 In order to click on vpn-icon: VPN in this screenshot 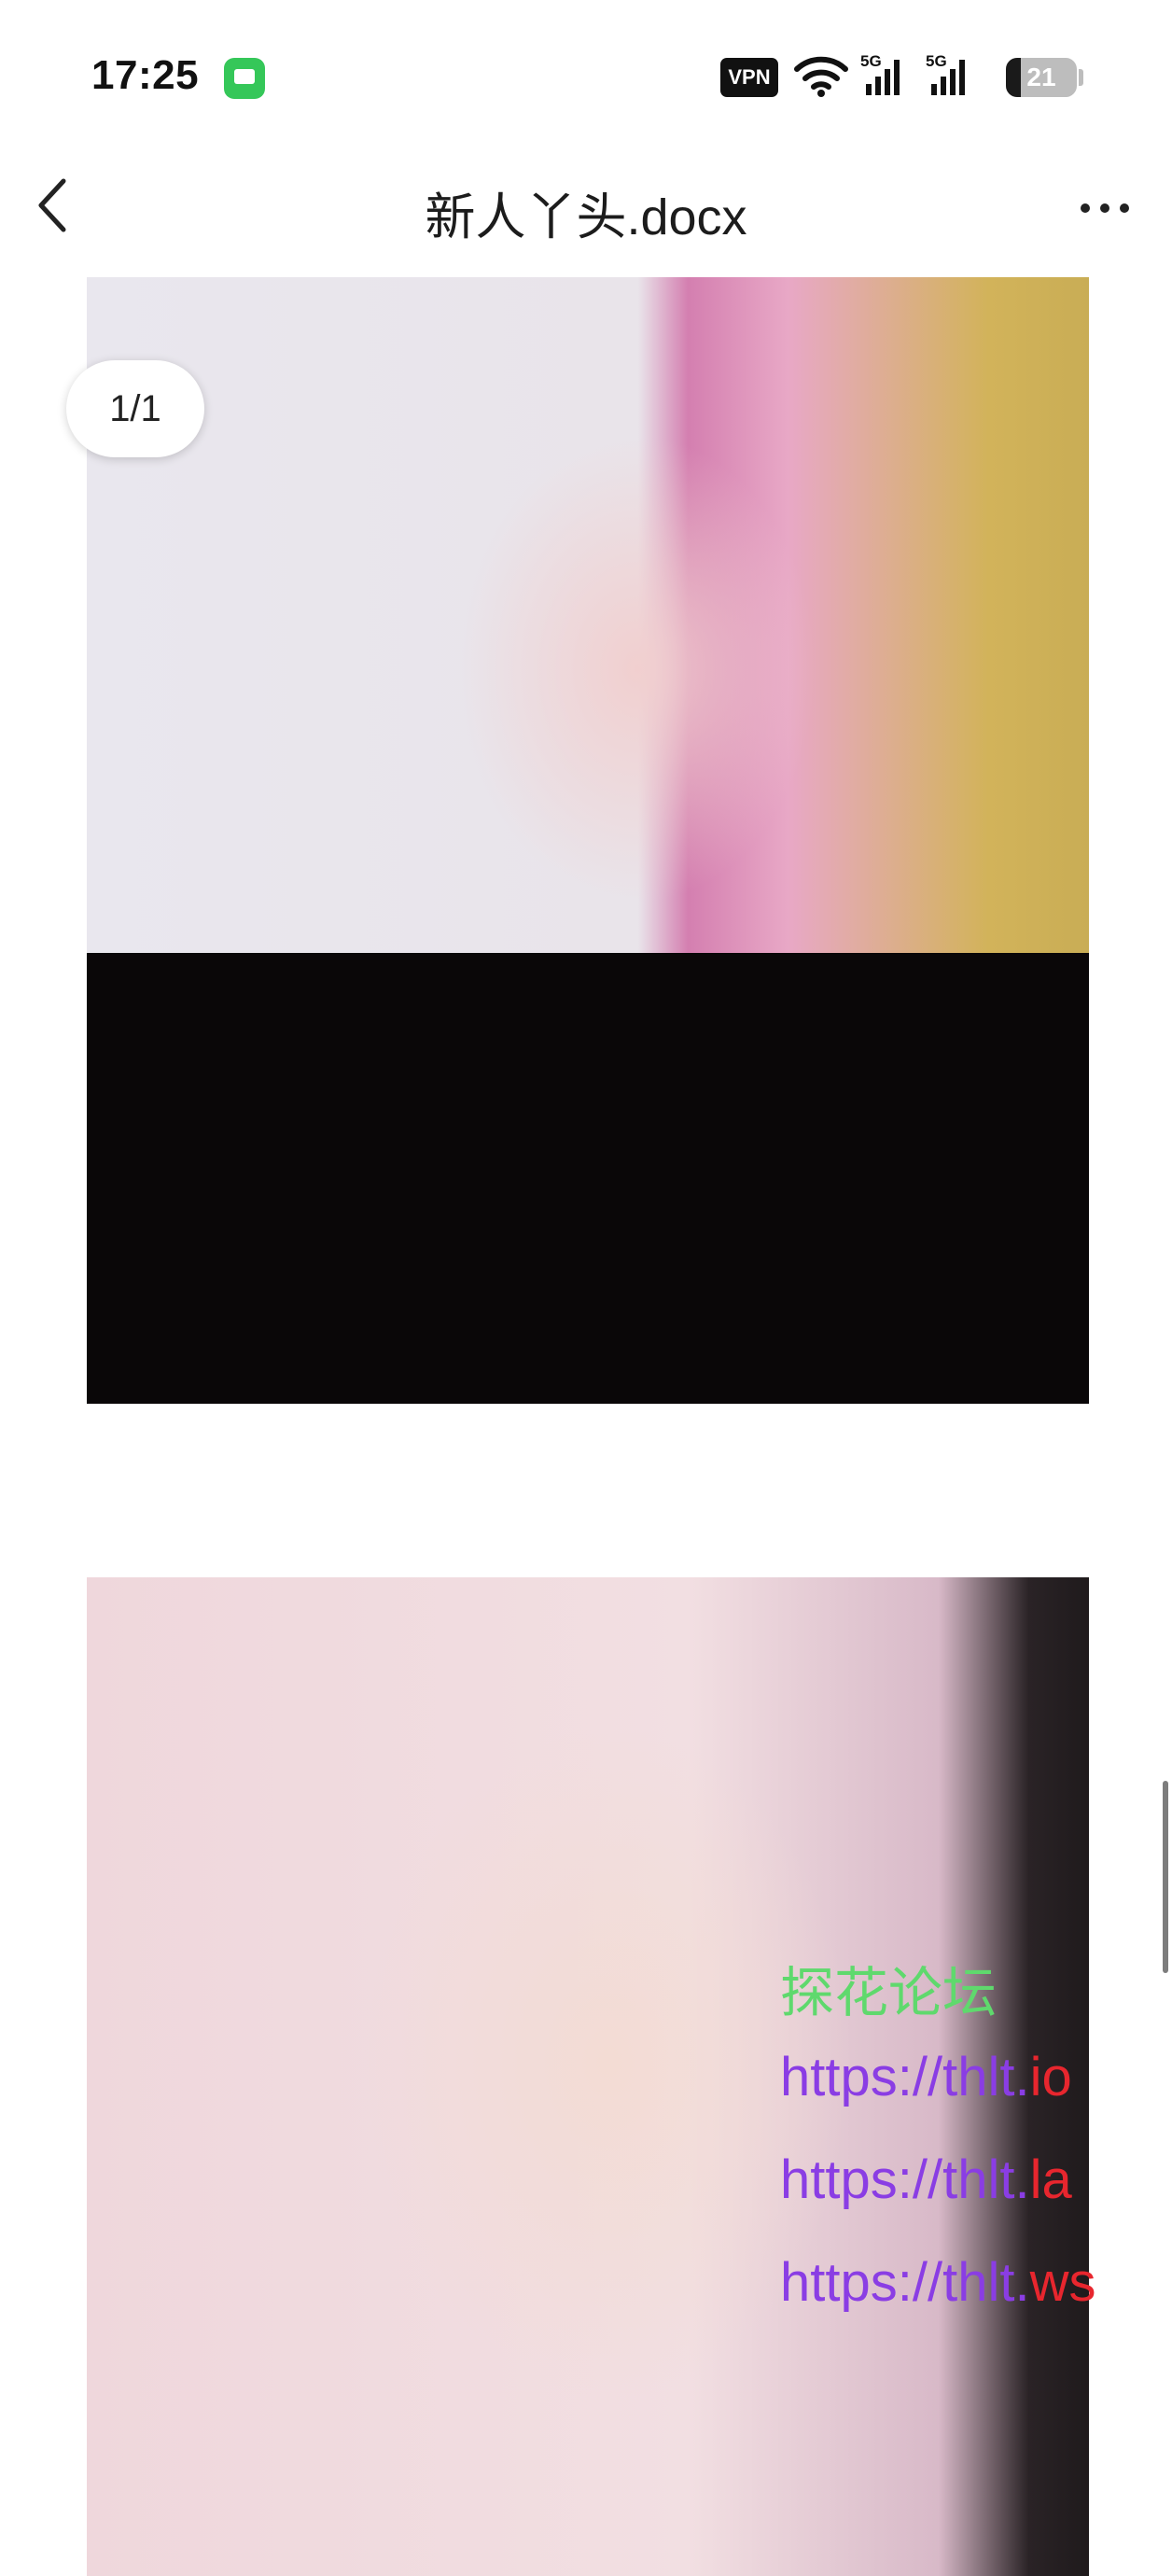, I will do `click(749, 77)`.